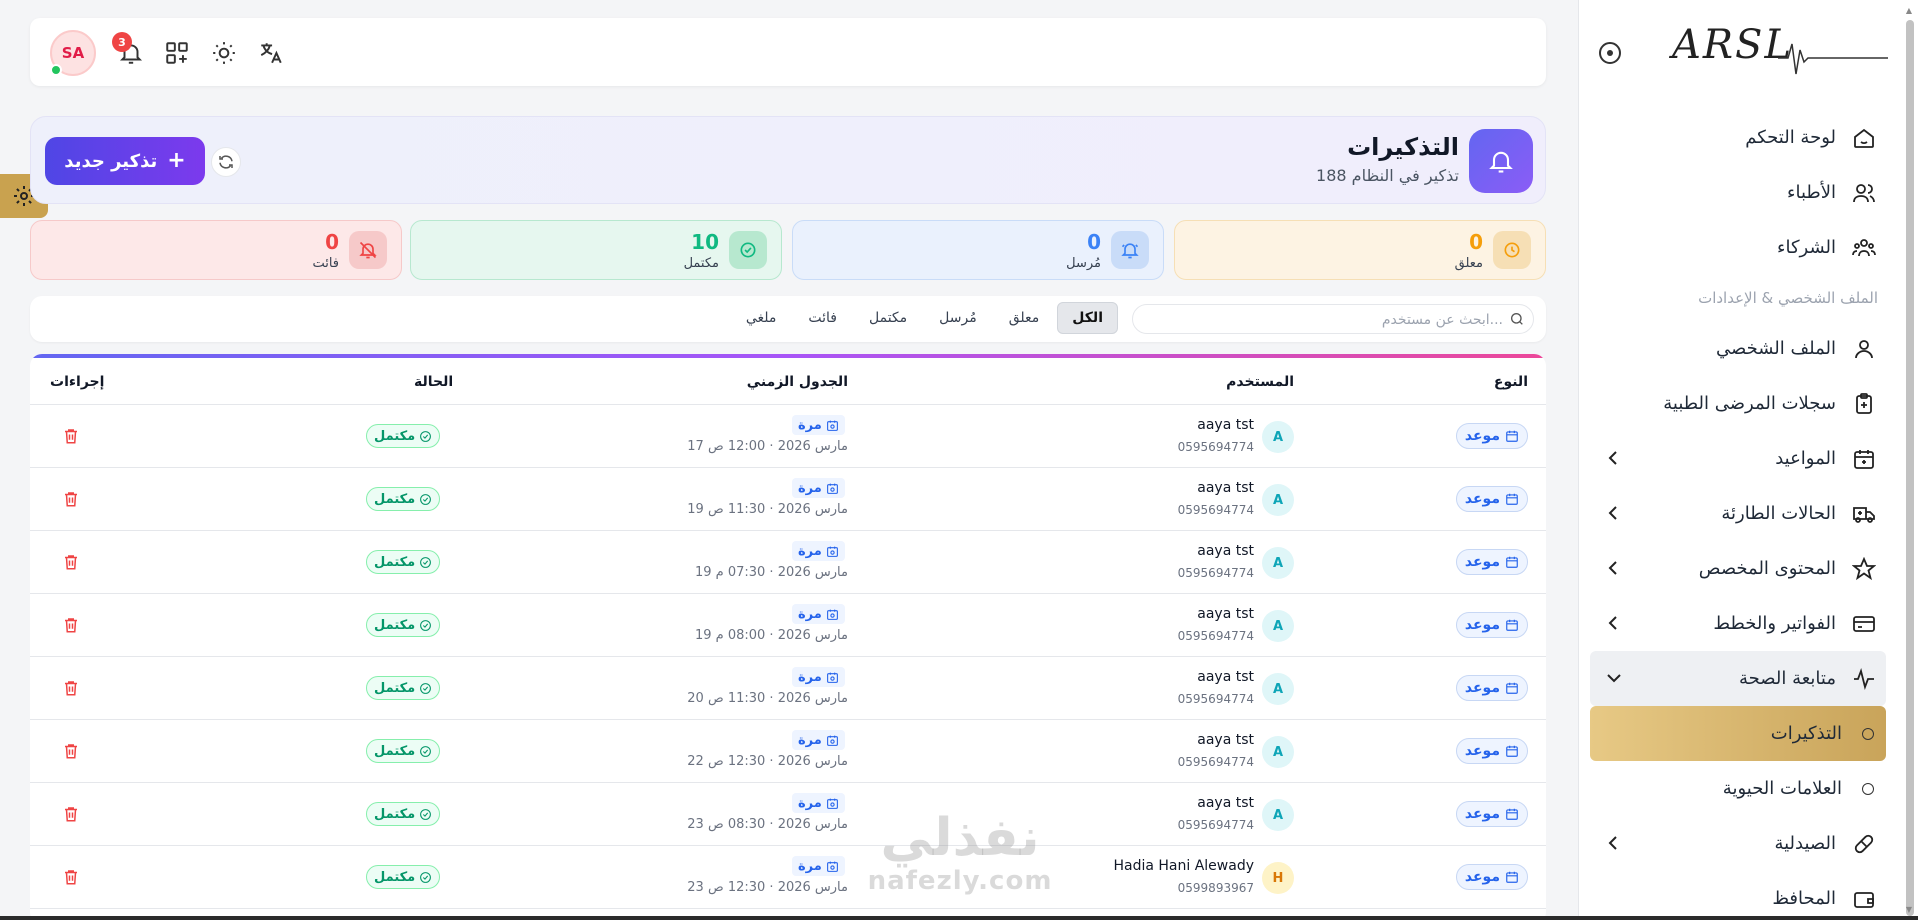 The image size is (1918, 920). I want to click on page-subtitle: 188 تذكير في النظام, so click(1387, 175).